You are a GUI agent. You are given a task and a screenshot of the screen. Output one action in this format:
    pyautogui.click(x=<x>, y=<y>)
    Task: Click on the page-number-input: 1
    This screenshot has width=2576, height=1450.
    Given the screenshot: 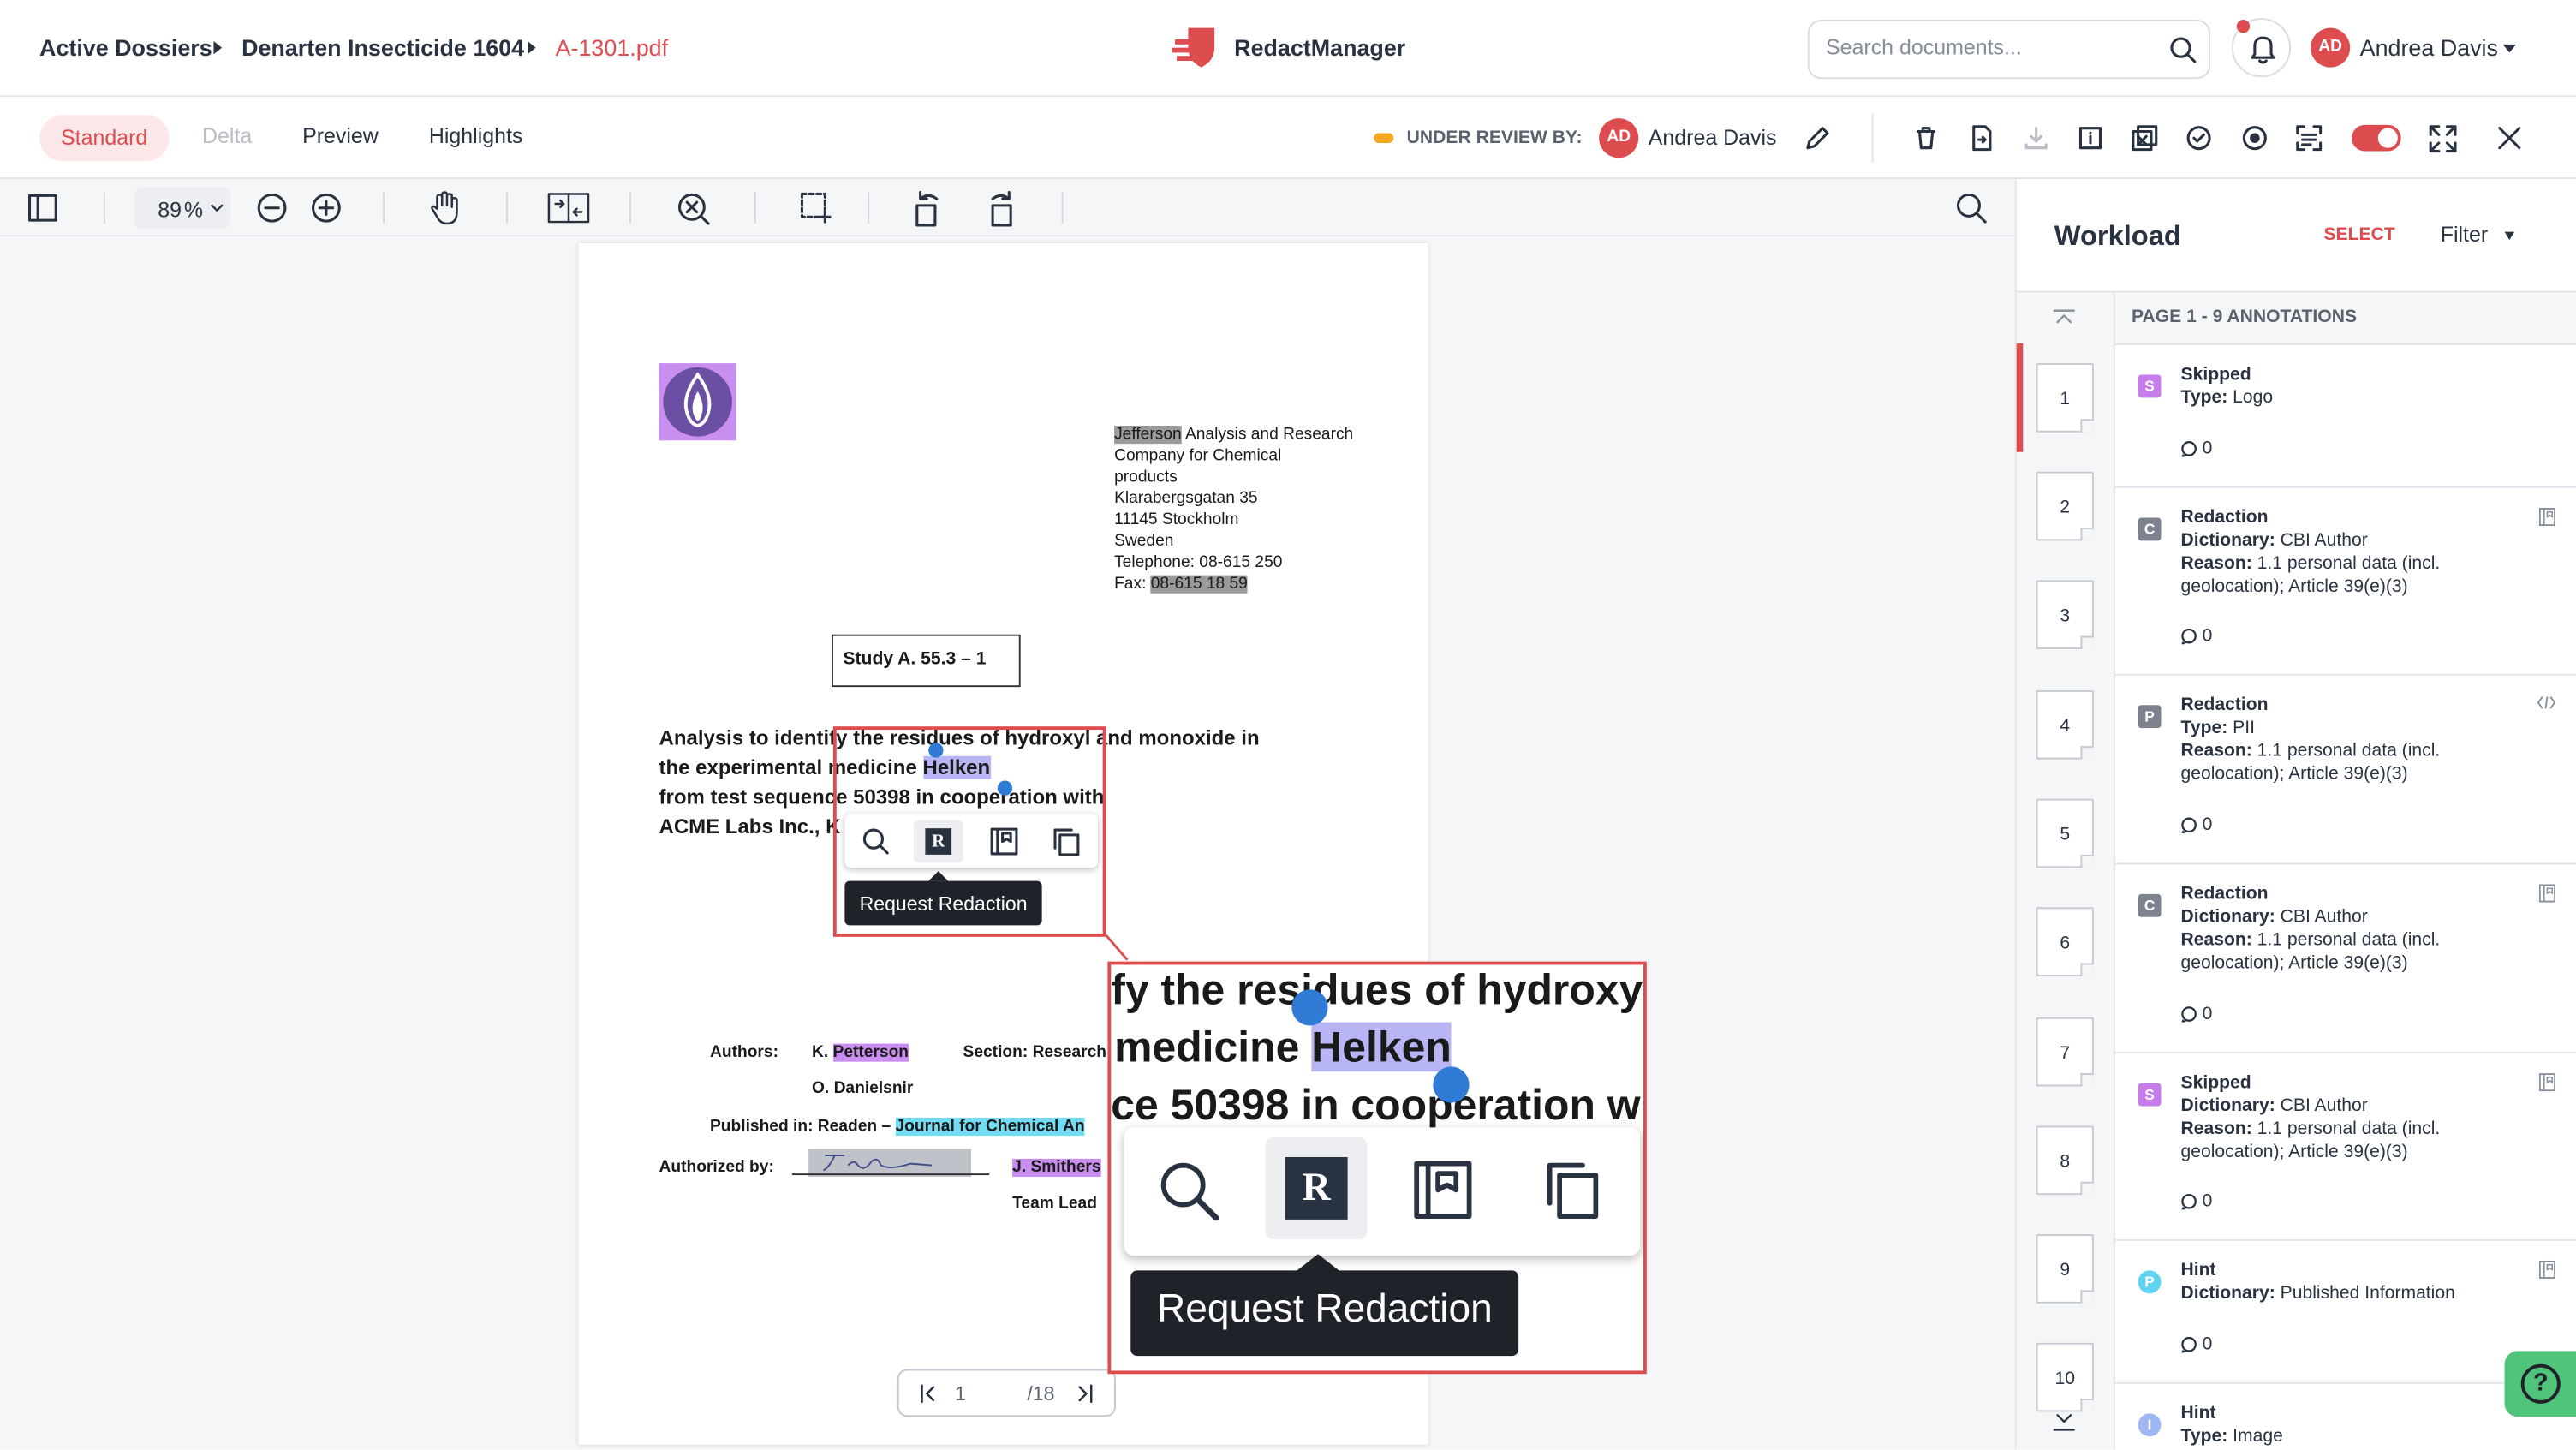 What is the action you would take?
    pyautogui.click(x=961, y=1393)
    